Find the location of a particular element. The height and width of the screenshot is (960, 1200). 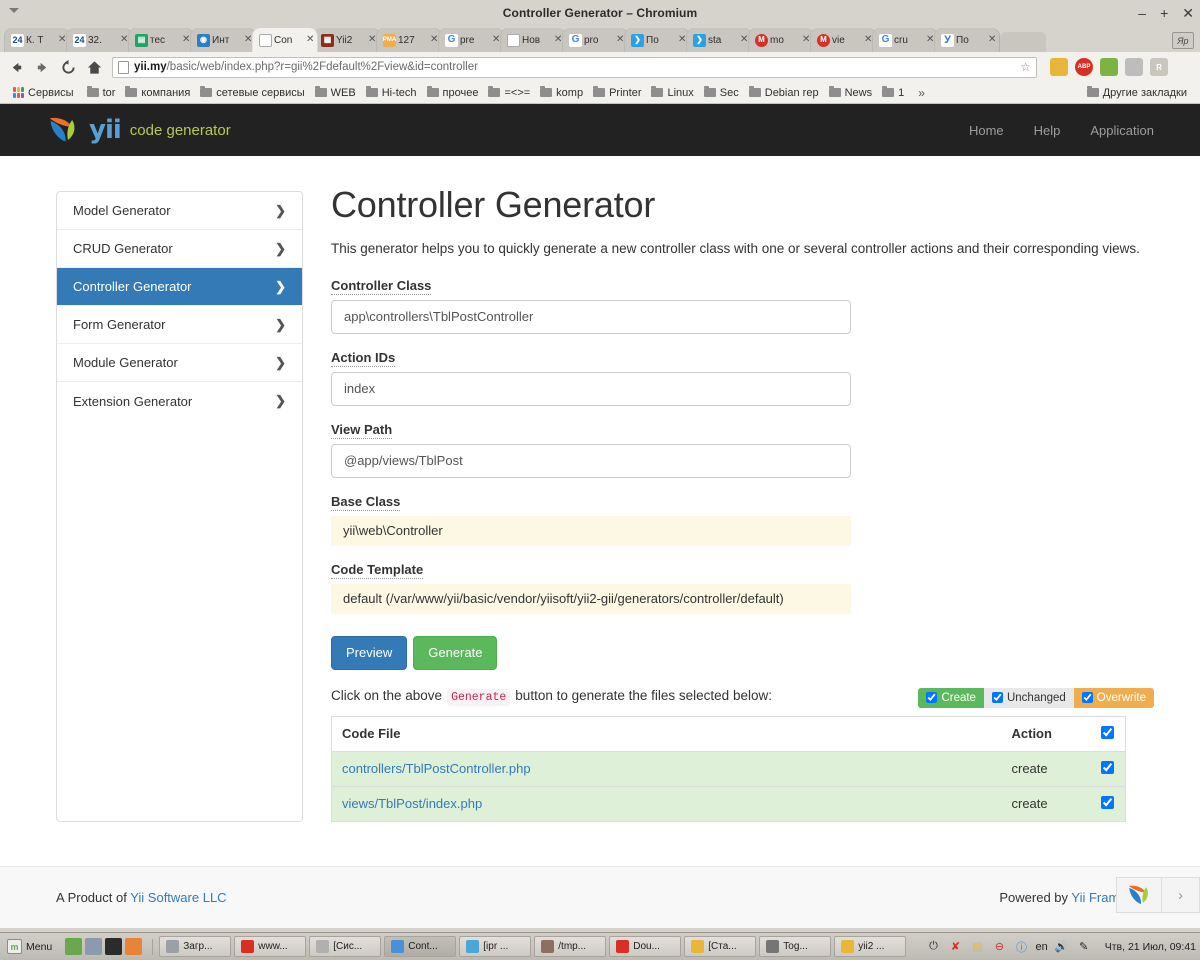

lastpass-extension-icon is located at coordinates (1109, 67).